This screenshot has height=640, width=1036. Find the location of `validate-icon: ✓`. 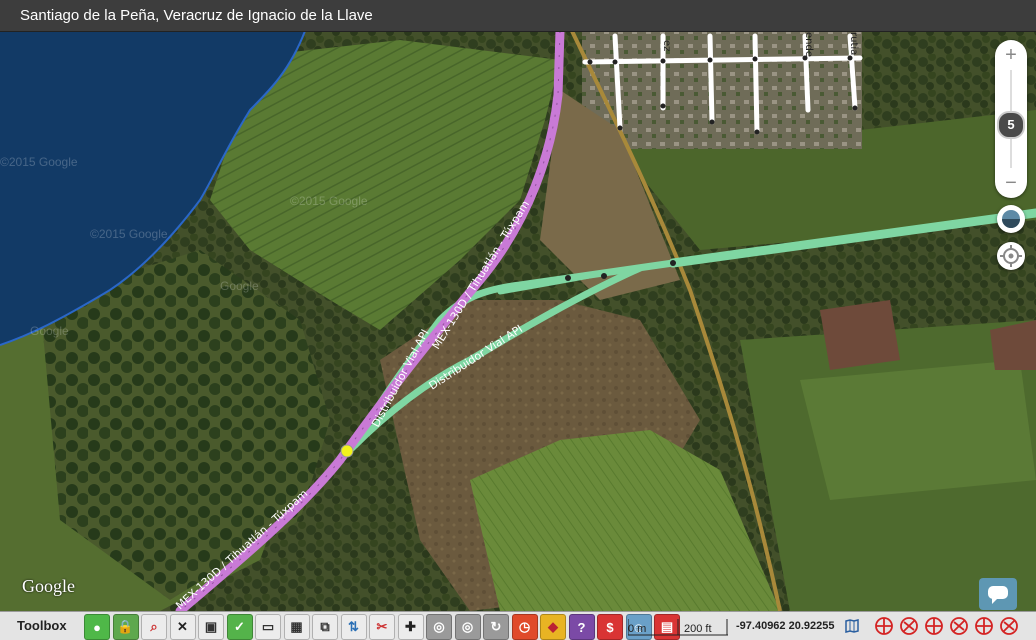

validate-icon: ✓ is located at coordinates (239, 627).